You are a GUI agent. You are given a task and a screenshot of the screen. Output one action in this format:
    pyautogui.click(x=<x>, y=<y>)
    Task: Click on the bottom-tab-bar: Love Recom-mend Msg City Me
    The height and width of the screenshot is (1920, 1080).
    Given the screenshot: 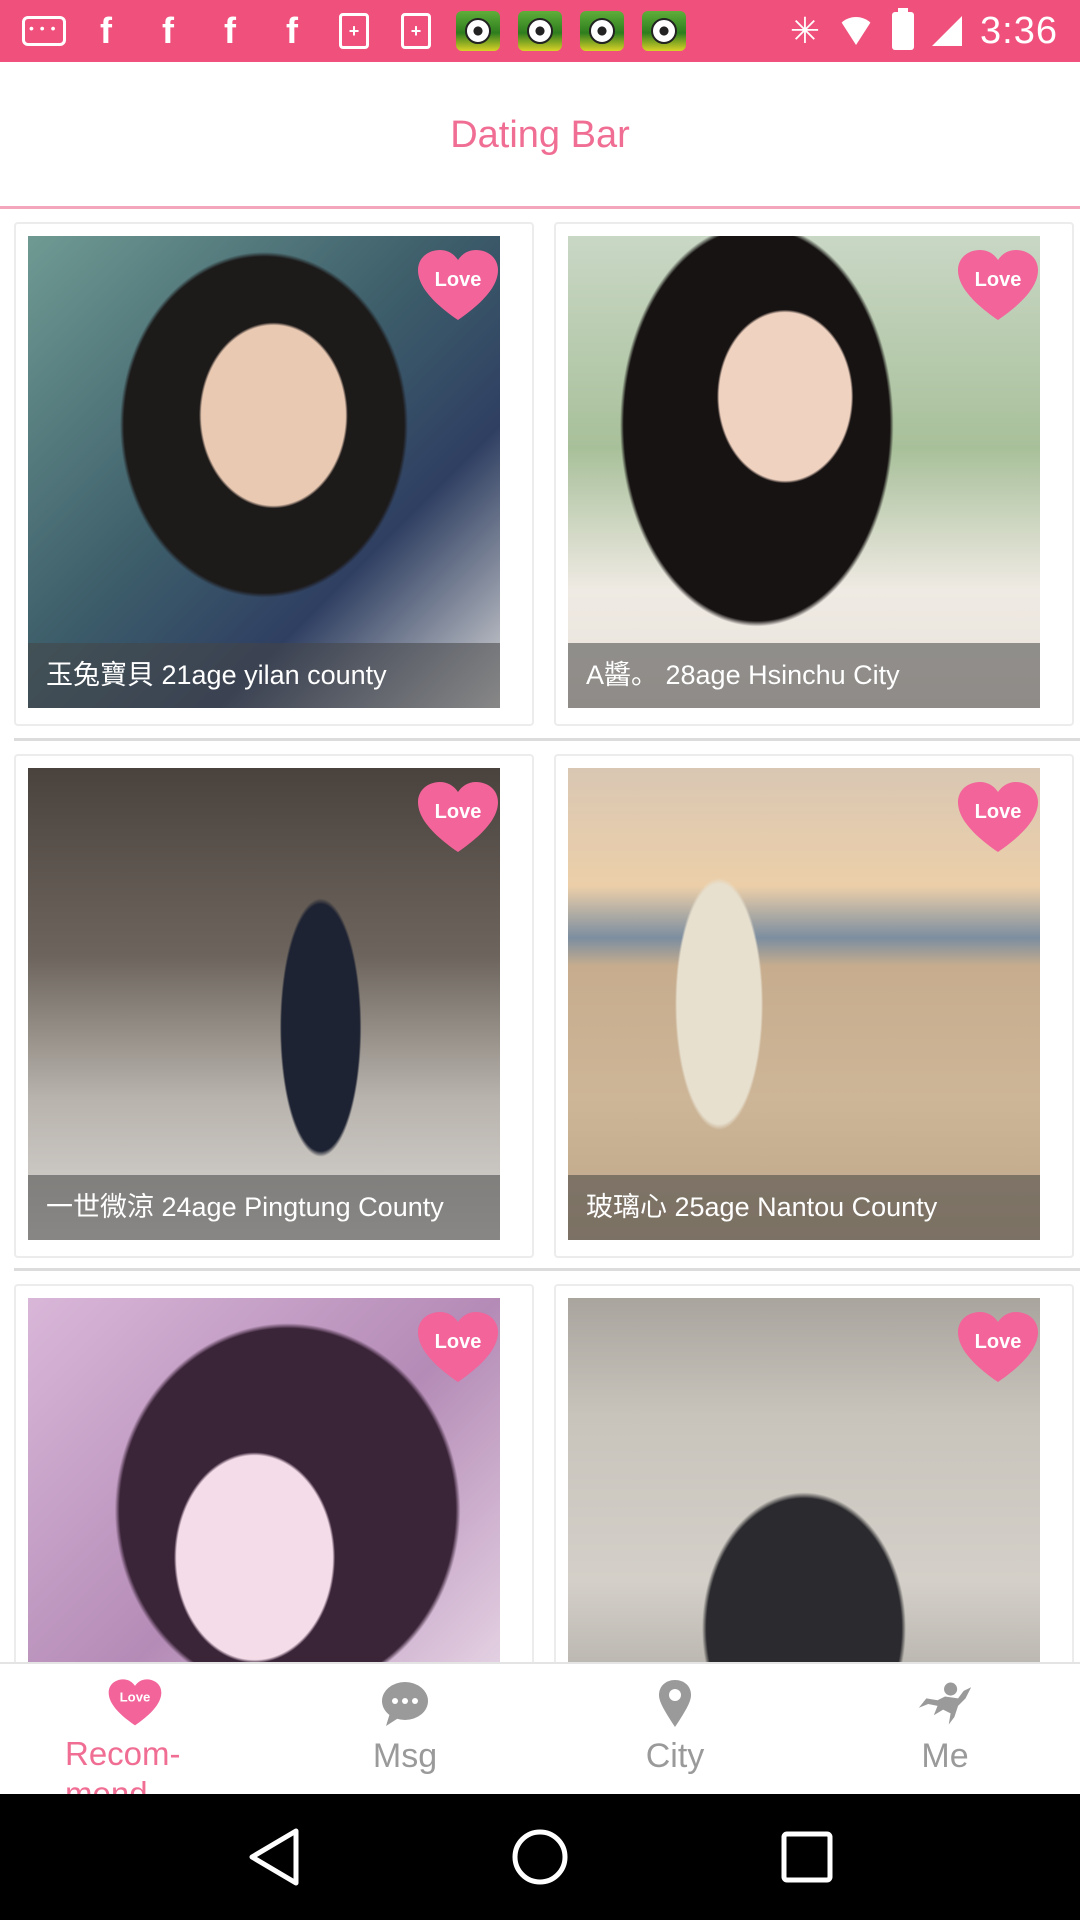 What is the action you would take?
    pyautogui.click(x=540, y=1728)
    